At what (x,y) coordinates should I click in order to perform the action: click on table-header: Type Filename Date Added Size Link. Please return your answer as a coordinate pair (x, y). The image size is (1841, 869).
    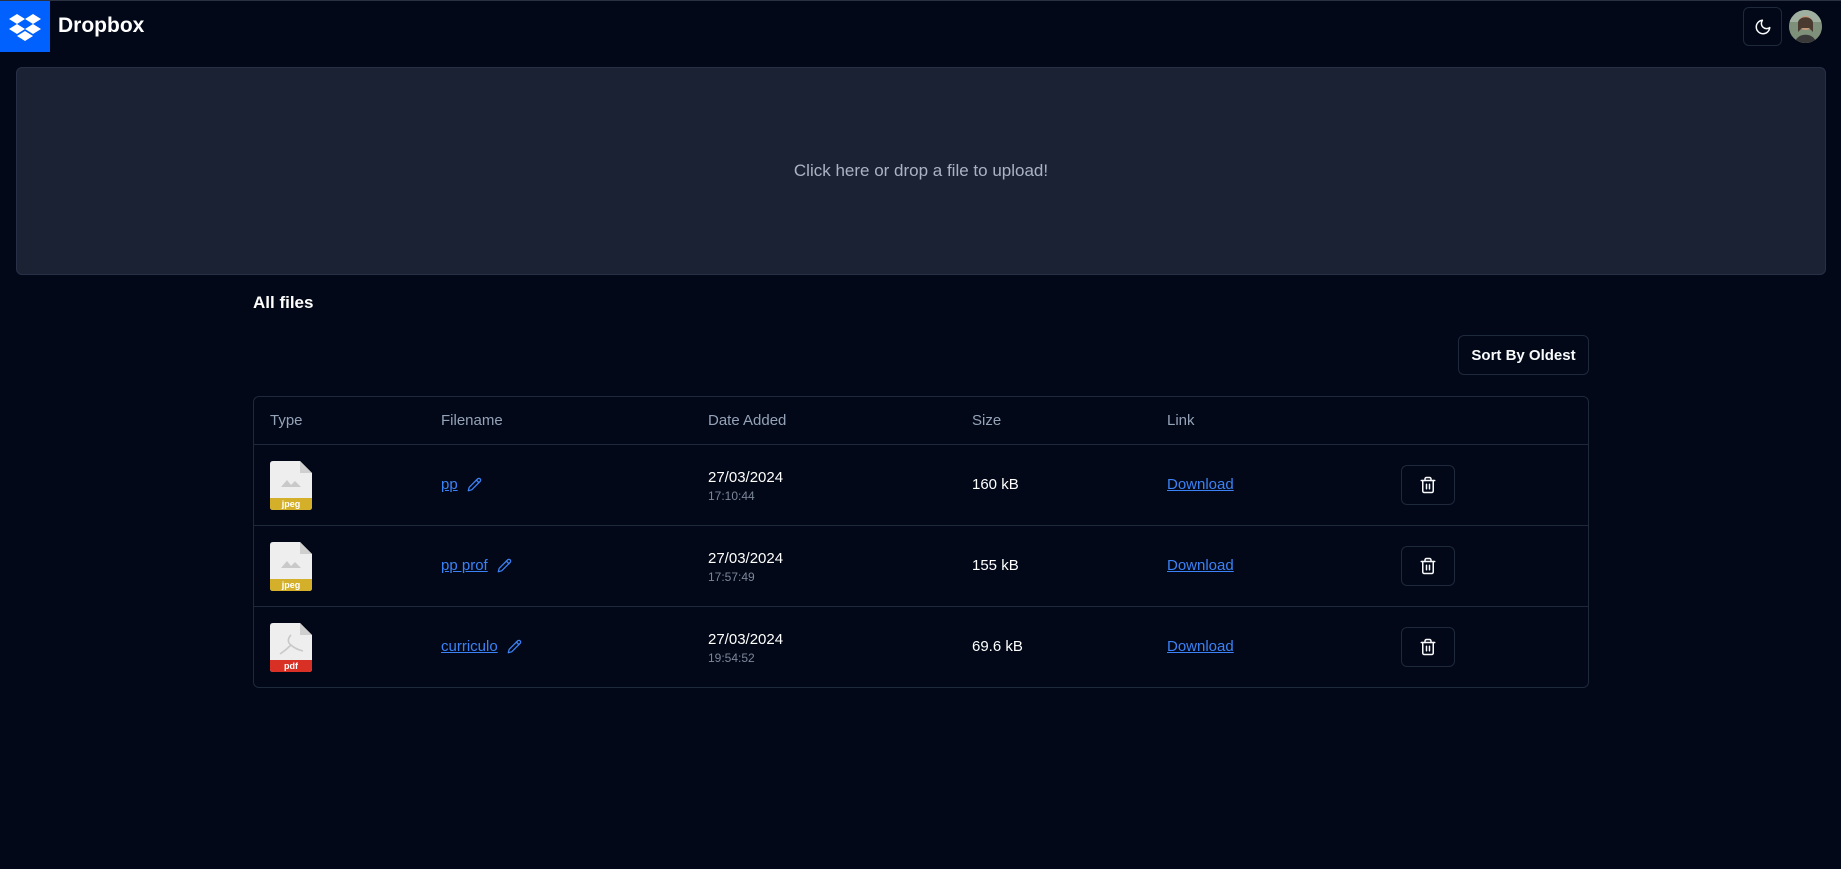
    Looking at the image, I should click on (921, 421).